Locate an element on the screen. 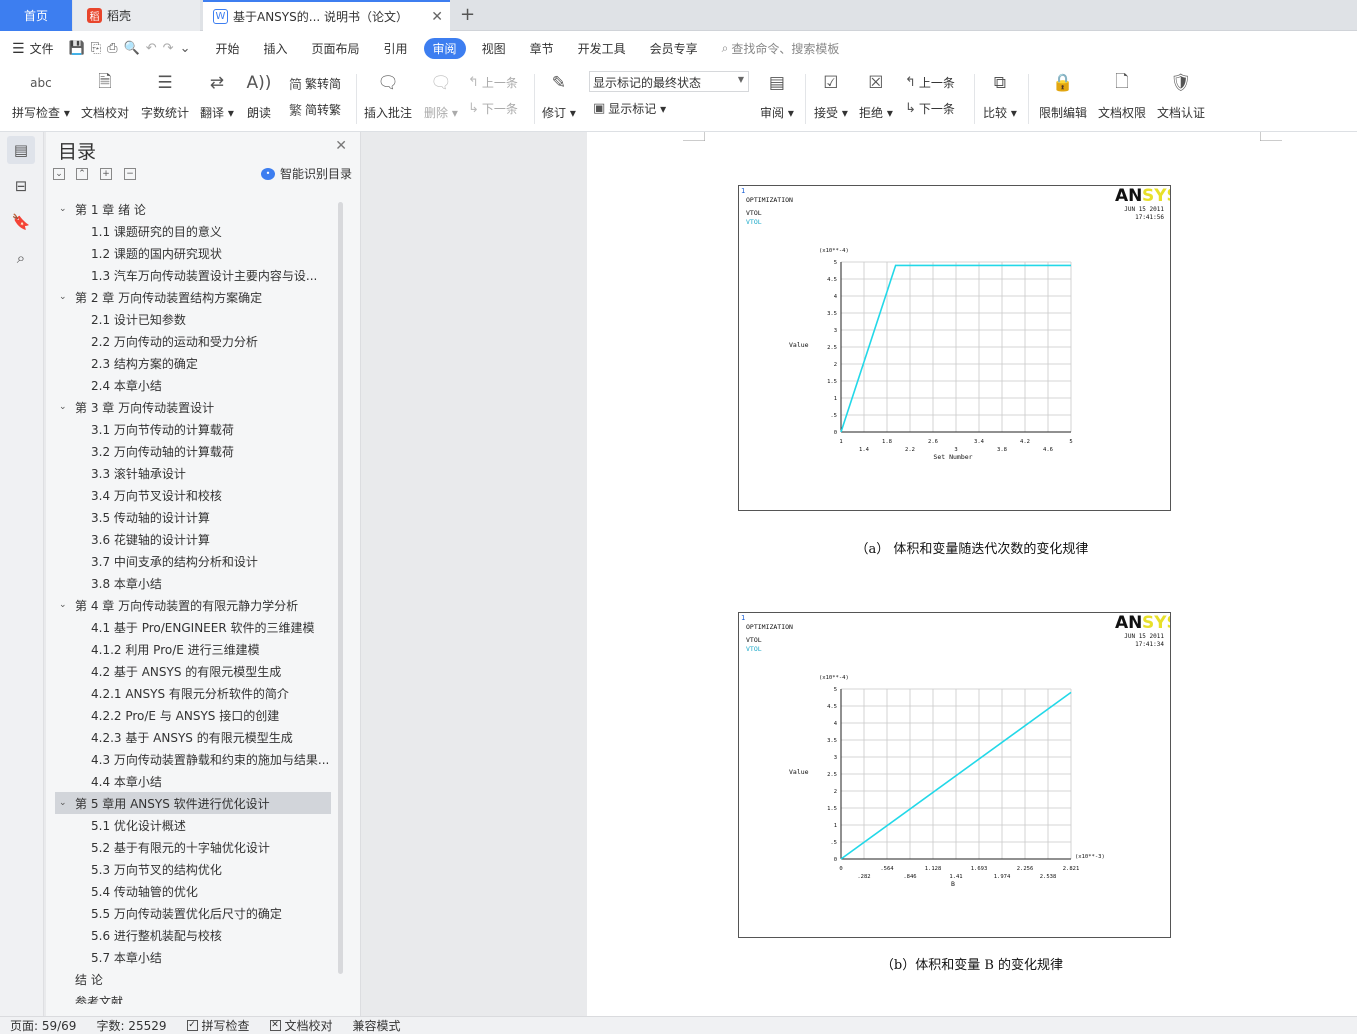 The width and height of the screenshot is (1357, 1034). toc-scrollbar is located at coordinates (340, 588).